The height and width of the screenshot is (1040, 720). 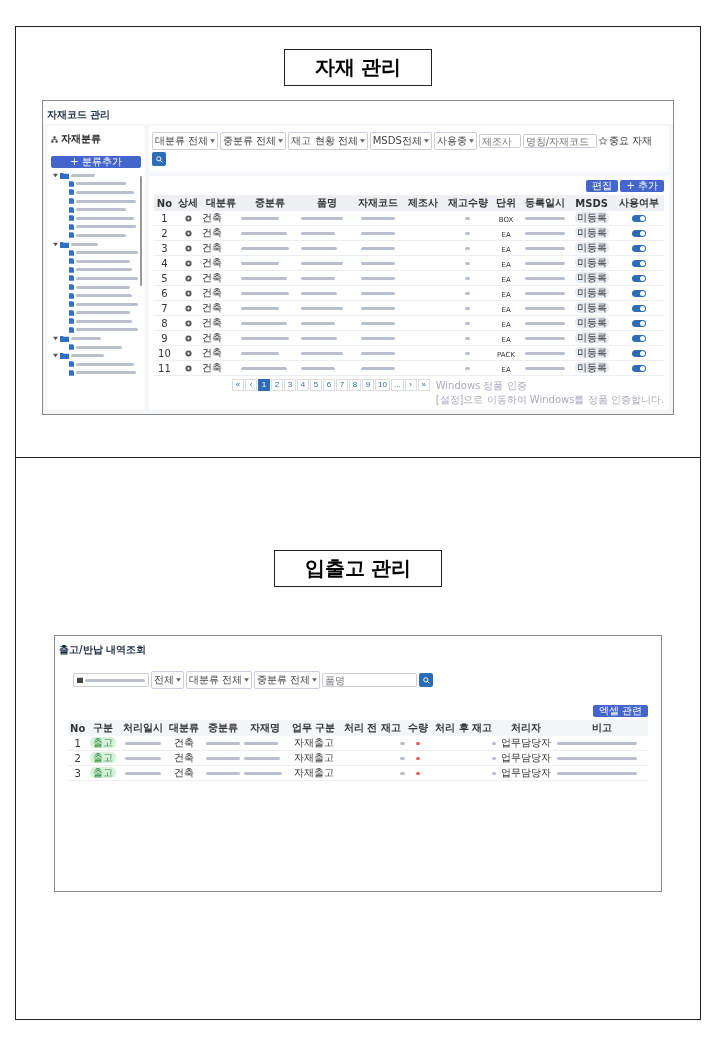 What do you see at coordinates (642, 186) in the screenshot?
I see `add-button: + 추가` at bounding box center [642, 186].